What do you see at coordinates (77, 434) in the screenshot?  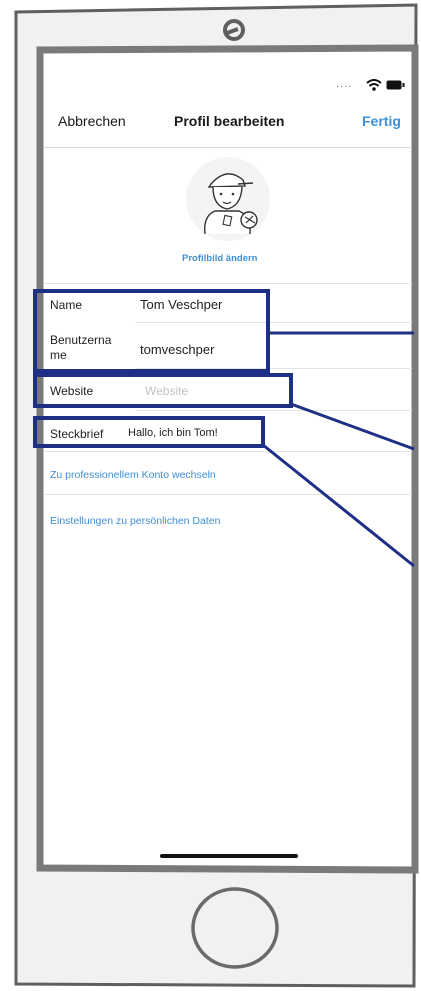 I see `bio-label: Steckbrief` at bounding box center [77, 434].